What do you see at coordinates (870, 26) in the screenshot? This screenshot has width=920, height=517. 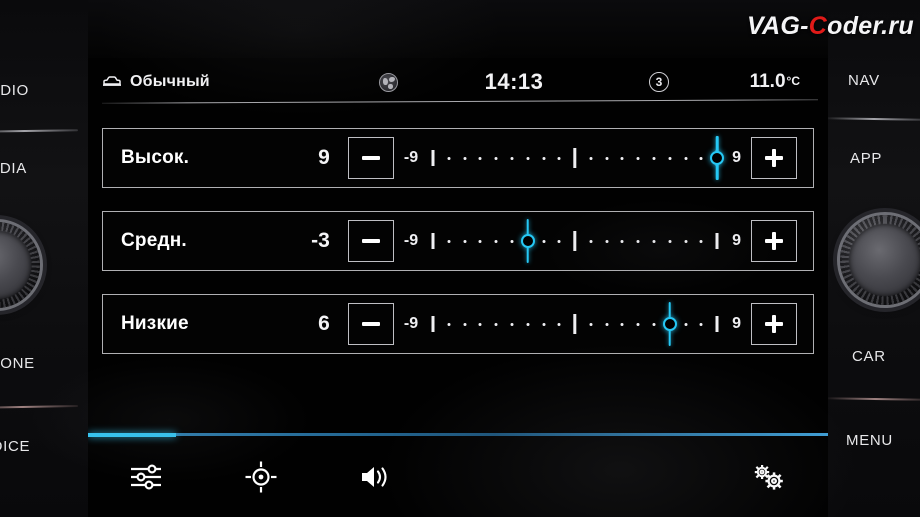 I see `watermark-suffix: oder.ru` at bounding box center [870, 26].